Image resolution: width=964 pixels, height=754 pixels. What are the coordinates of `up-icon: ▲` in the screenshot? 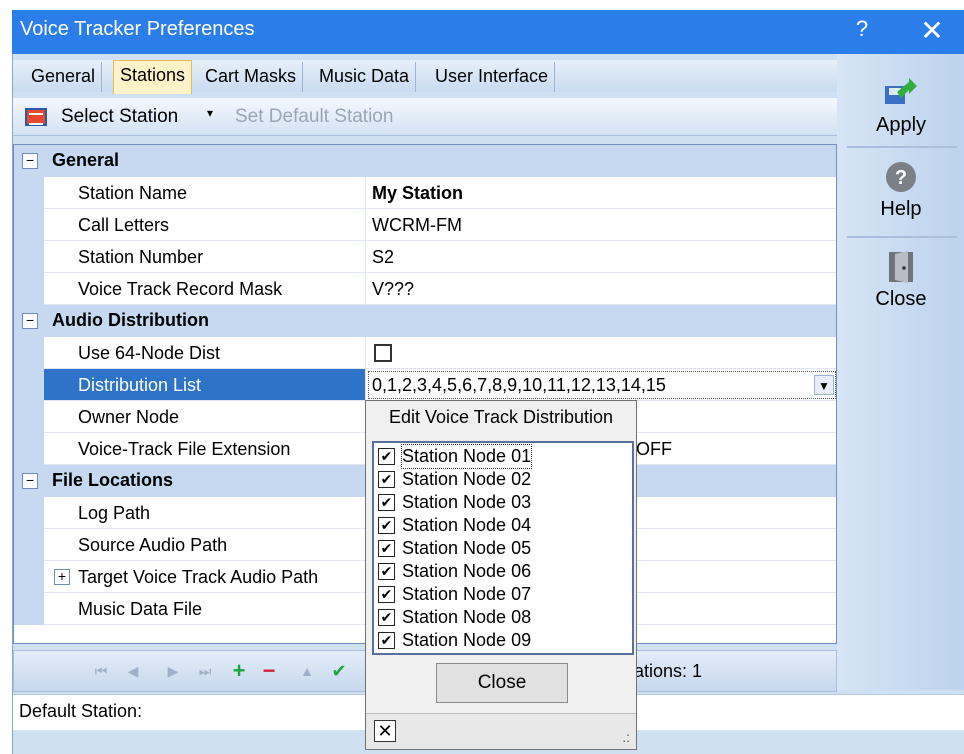 It's located at (307, 671).